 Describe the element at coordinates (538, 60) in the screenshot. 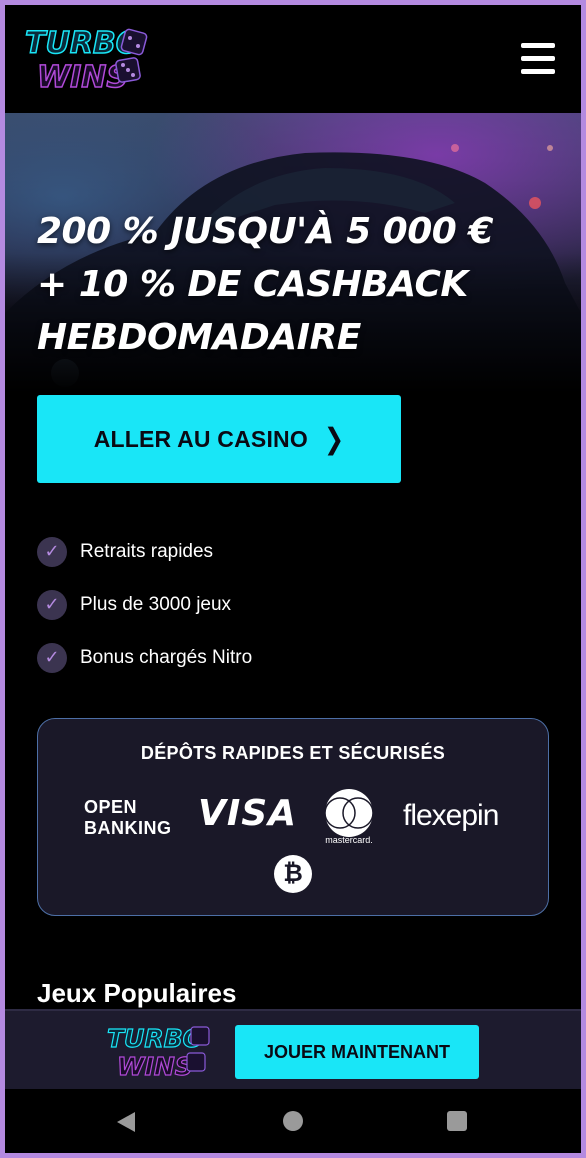

I see `hamburger-menu-icon` at that location.